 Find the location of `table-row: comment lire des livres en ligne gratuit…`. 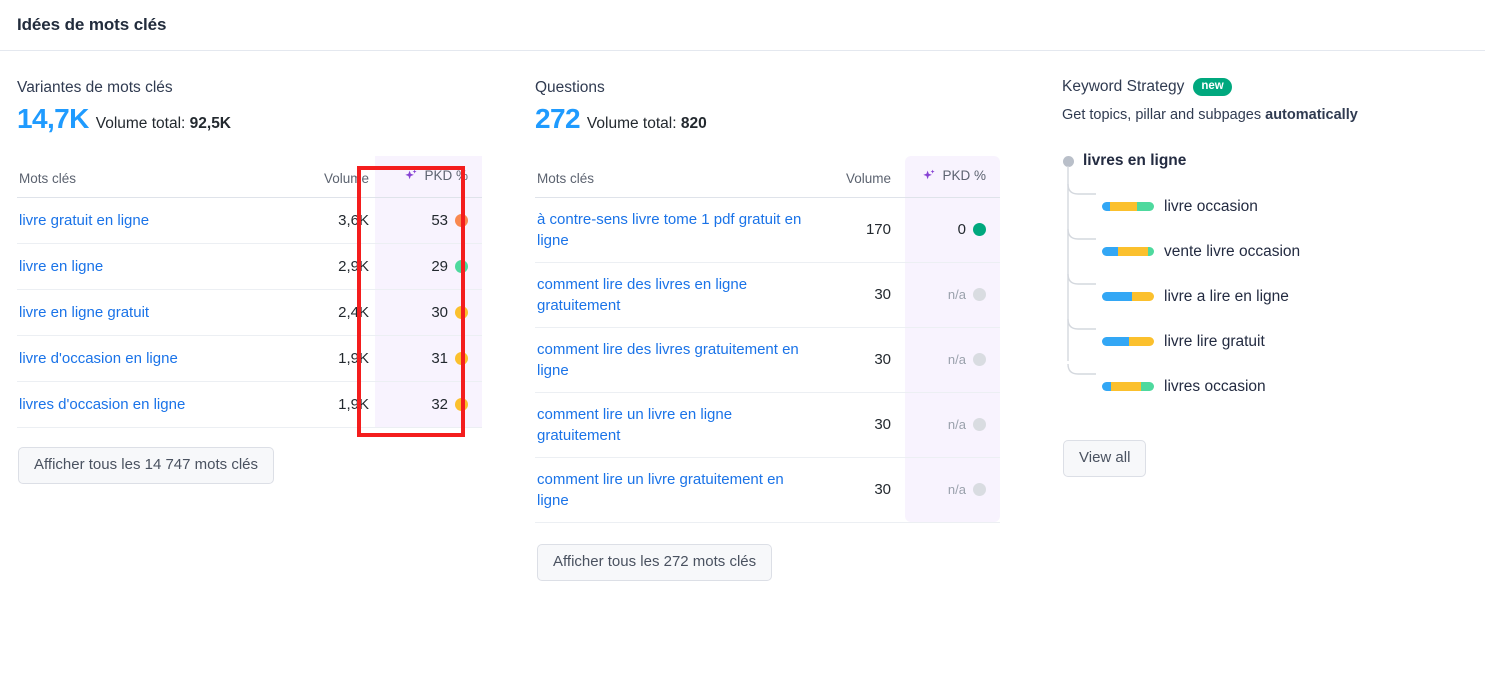

table-row: comment lire des livres en ligne gratuit… is located at coordinates (767, 295).